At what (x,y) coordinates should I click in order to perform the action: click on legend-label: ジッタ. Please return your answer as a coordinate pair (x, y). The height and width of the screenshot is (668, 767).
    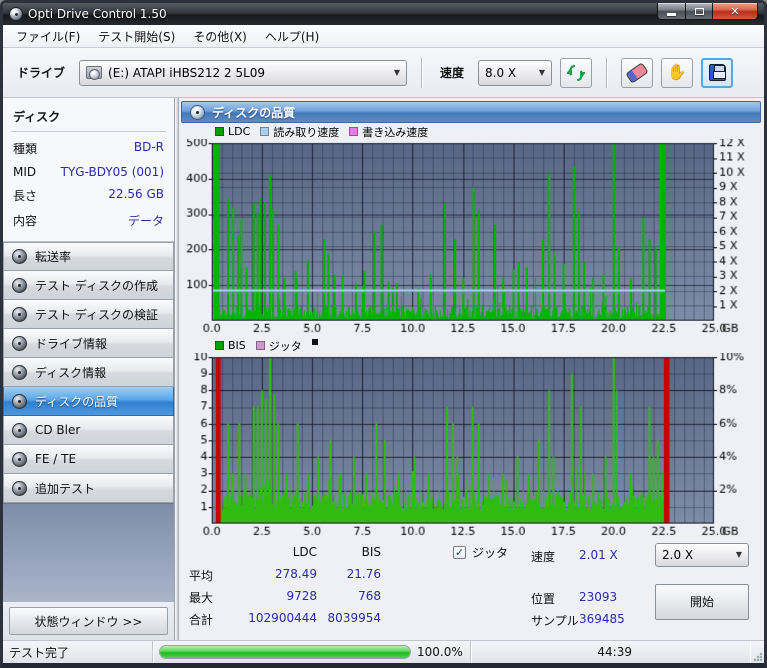
    Looking at the image, I should click on (285, 346).